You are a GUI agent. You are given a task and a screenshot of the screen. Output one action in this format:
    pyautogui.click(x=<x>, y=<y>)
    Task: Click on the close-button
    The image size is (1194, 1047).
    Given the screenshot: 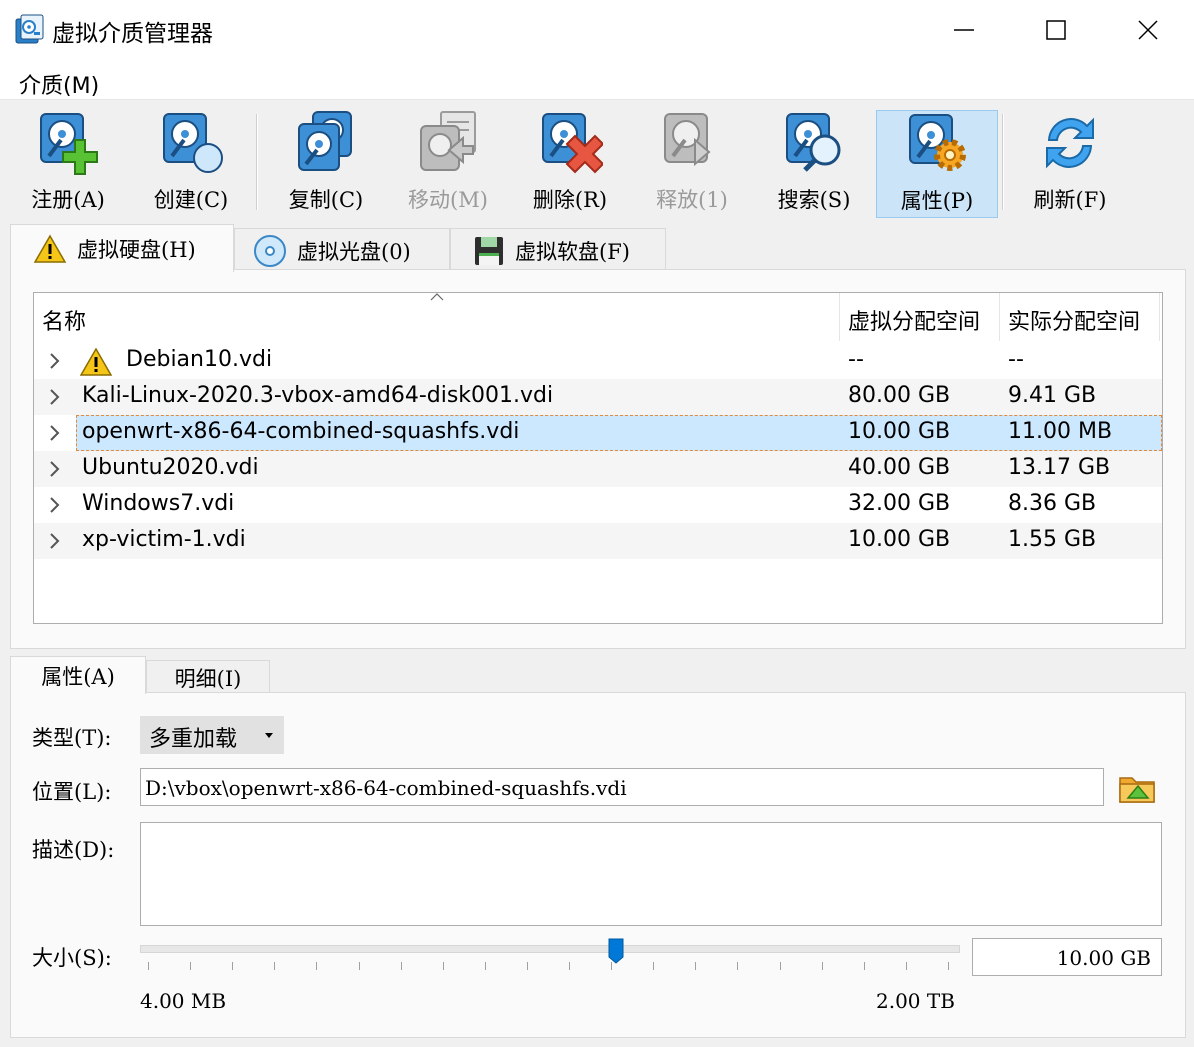 What is the action you would take?
    pyautogui.click(x=1148, y=30)
    